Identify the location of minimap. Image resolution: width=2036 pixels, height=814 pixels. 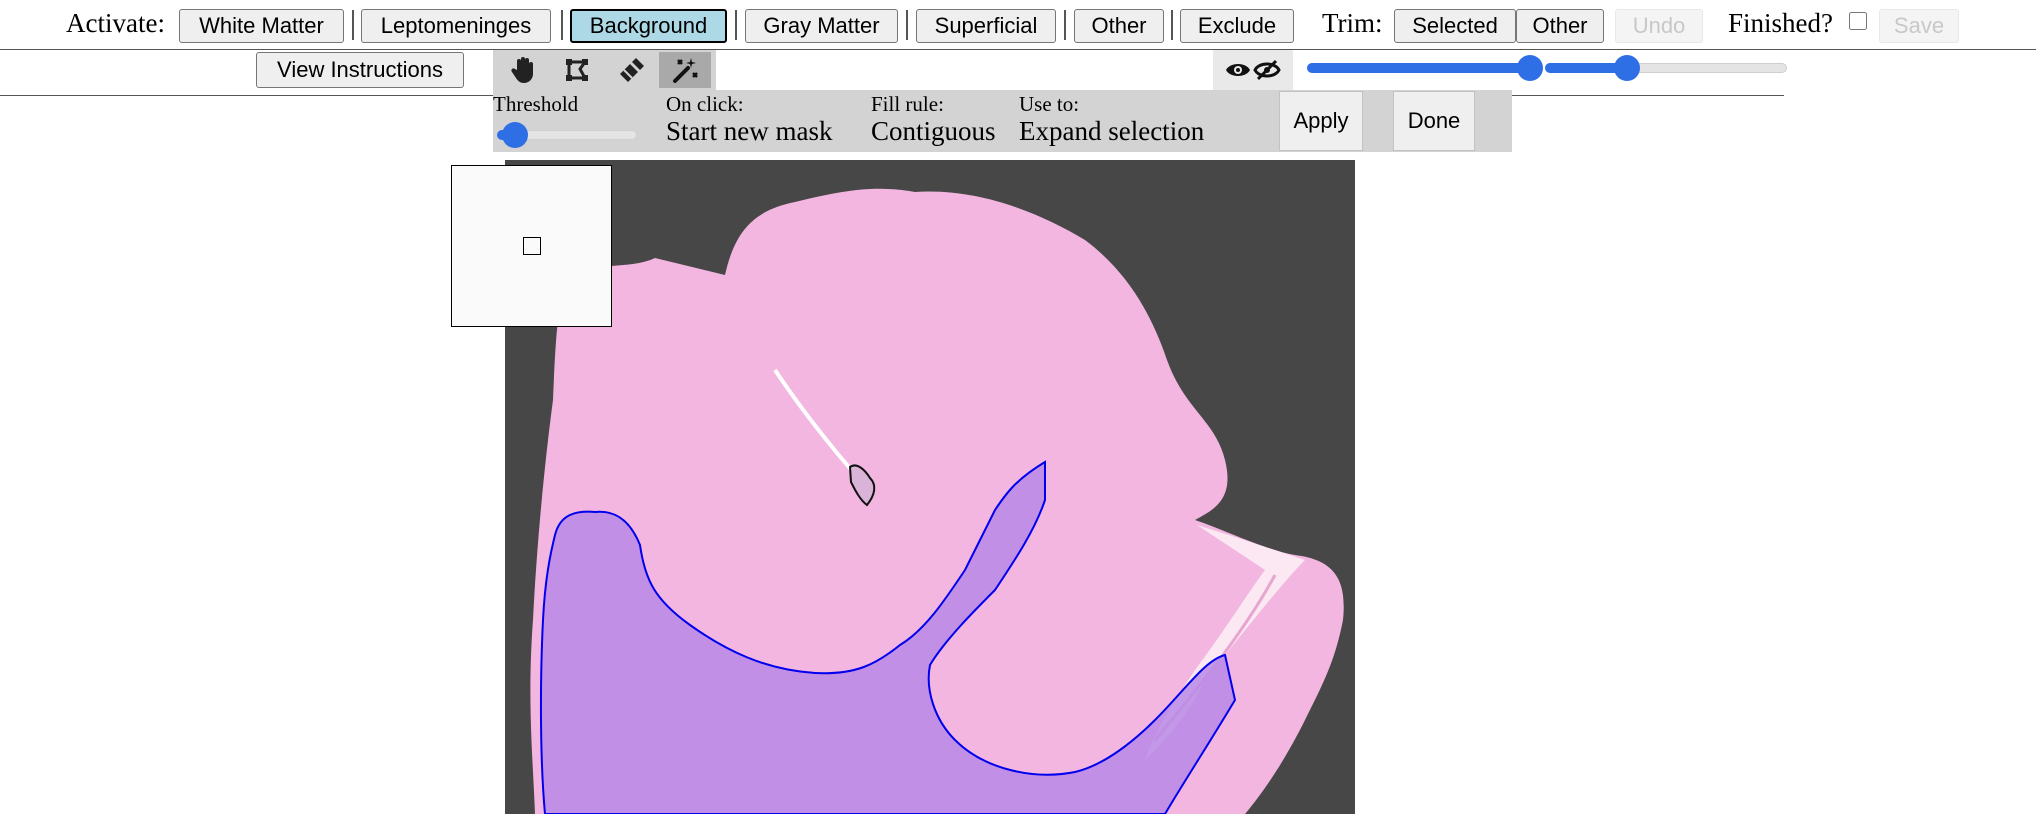
(531, 246).